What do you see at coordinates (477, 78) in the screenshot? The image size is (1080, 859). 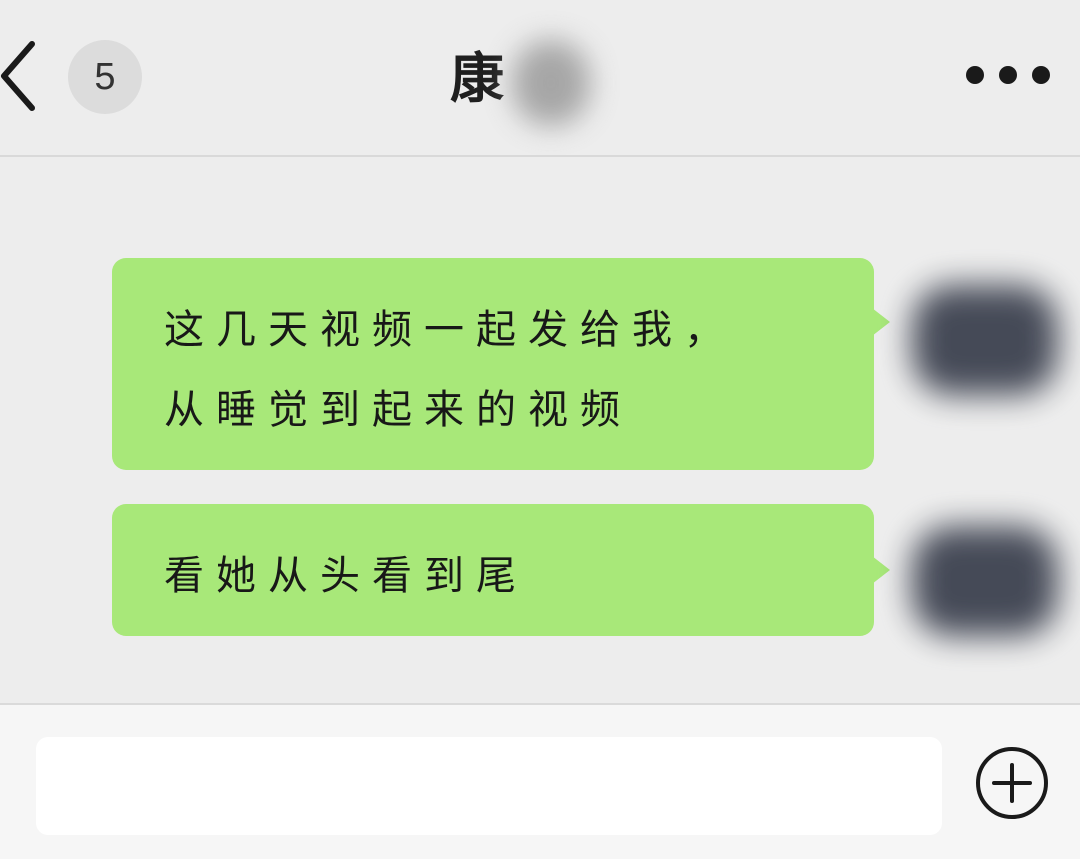 I see `chat-title: 康` at bounding box center [477, 78].